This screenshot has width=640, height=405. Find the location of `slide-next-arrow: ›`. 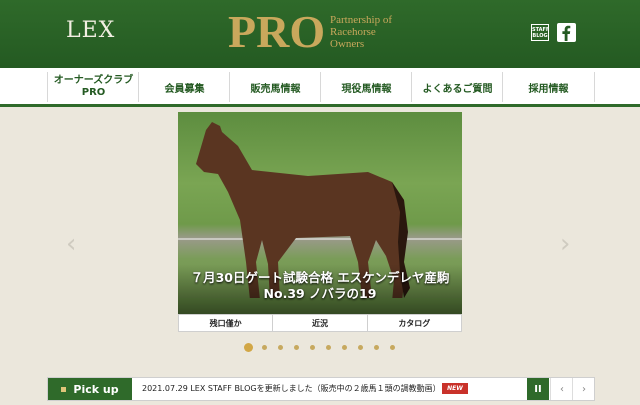

slide-next-arrow: › is located at coordinates (567, 244).